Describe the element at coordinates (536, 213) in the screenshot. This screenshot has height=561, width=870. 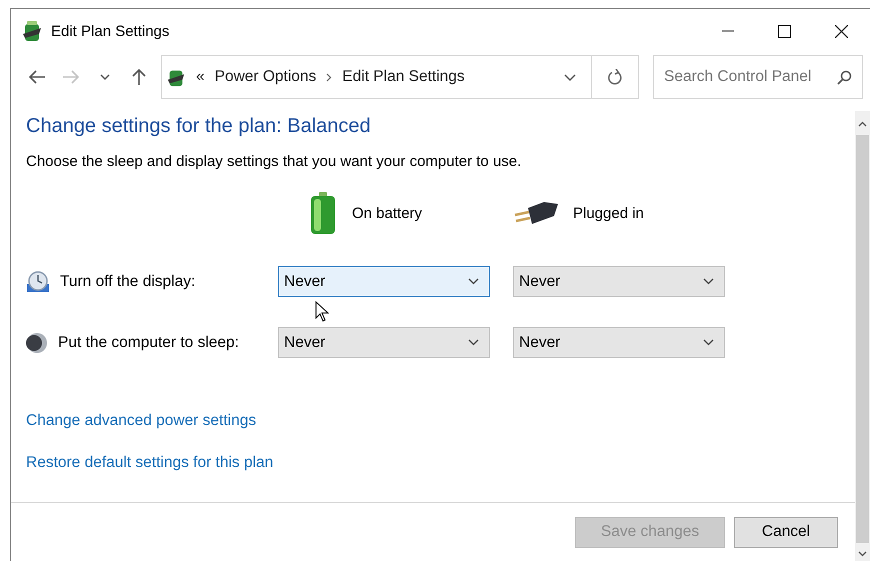
I see `power-plug-icon` at that location.